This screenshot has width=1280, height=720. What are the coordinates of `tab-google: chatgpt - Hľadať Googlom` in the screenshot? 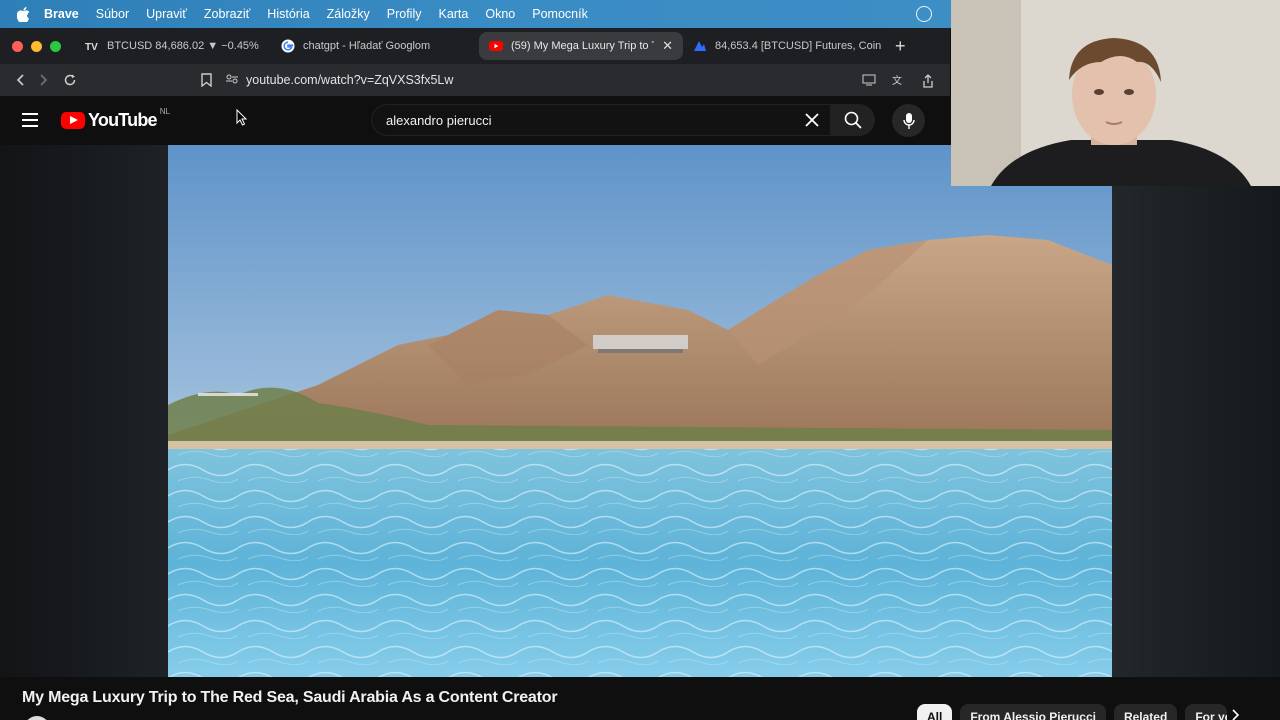 It's located at (371, 46).